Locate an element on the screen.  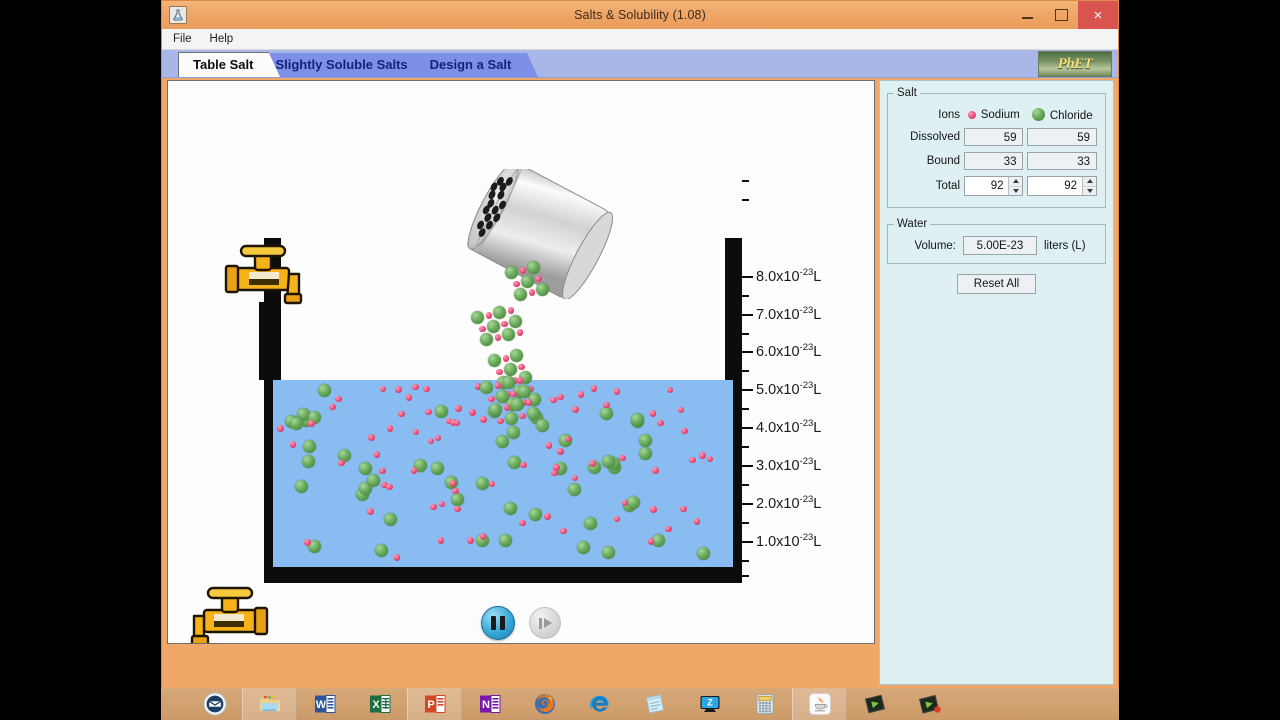
taskbar-item-firefox is located at coordinates (544, 704).